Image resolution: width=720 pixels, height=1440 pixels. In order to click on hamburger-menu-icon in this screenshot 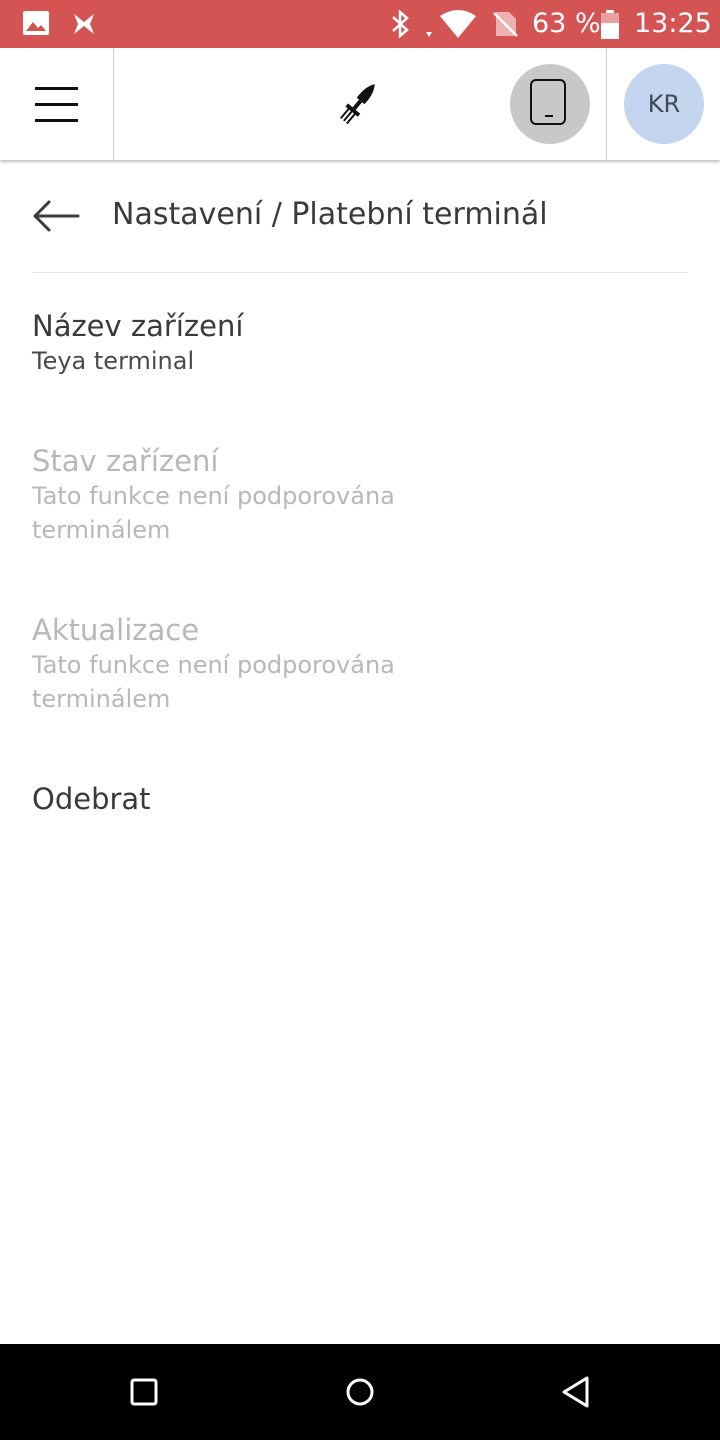, I will do `click(56, 104)`.